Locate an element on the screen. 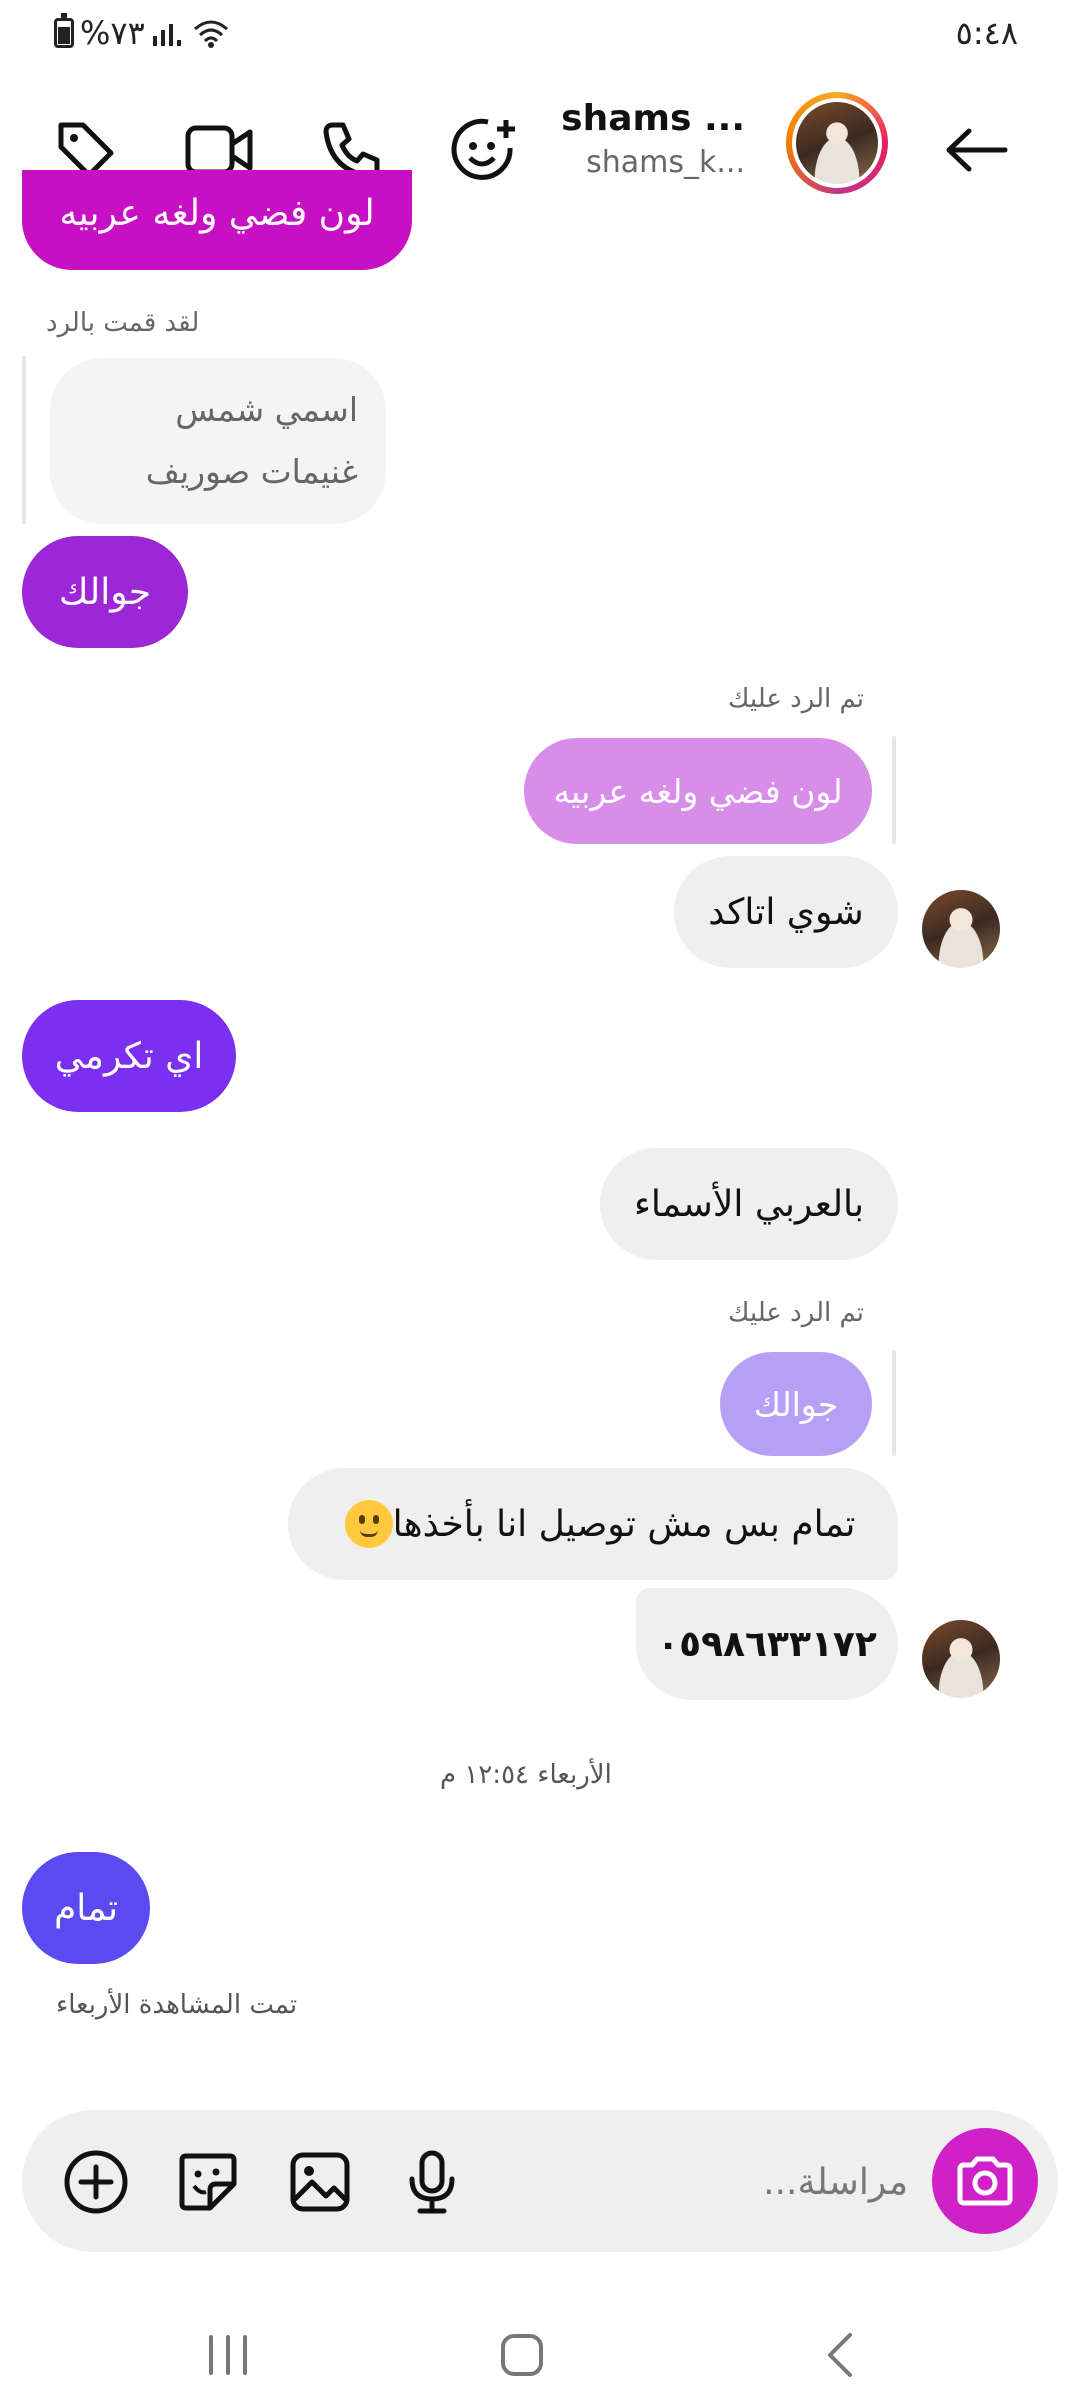  message-composer is located at coordinates (540, 2181).